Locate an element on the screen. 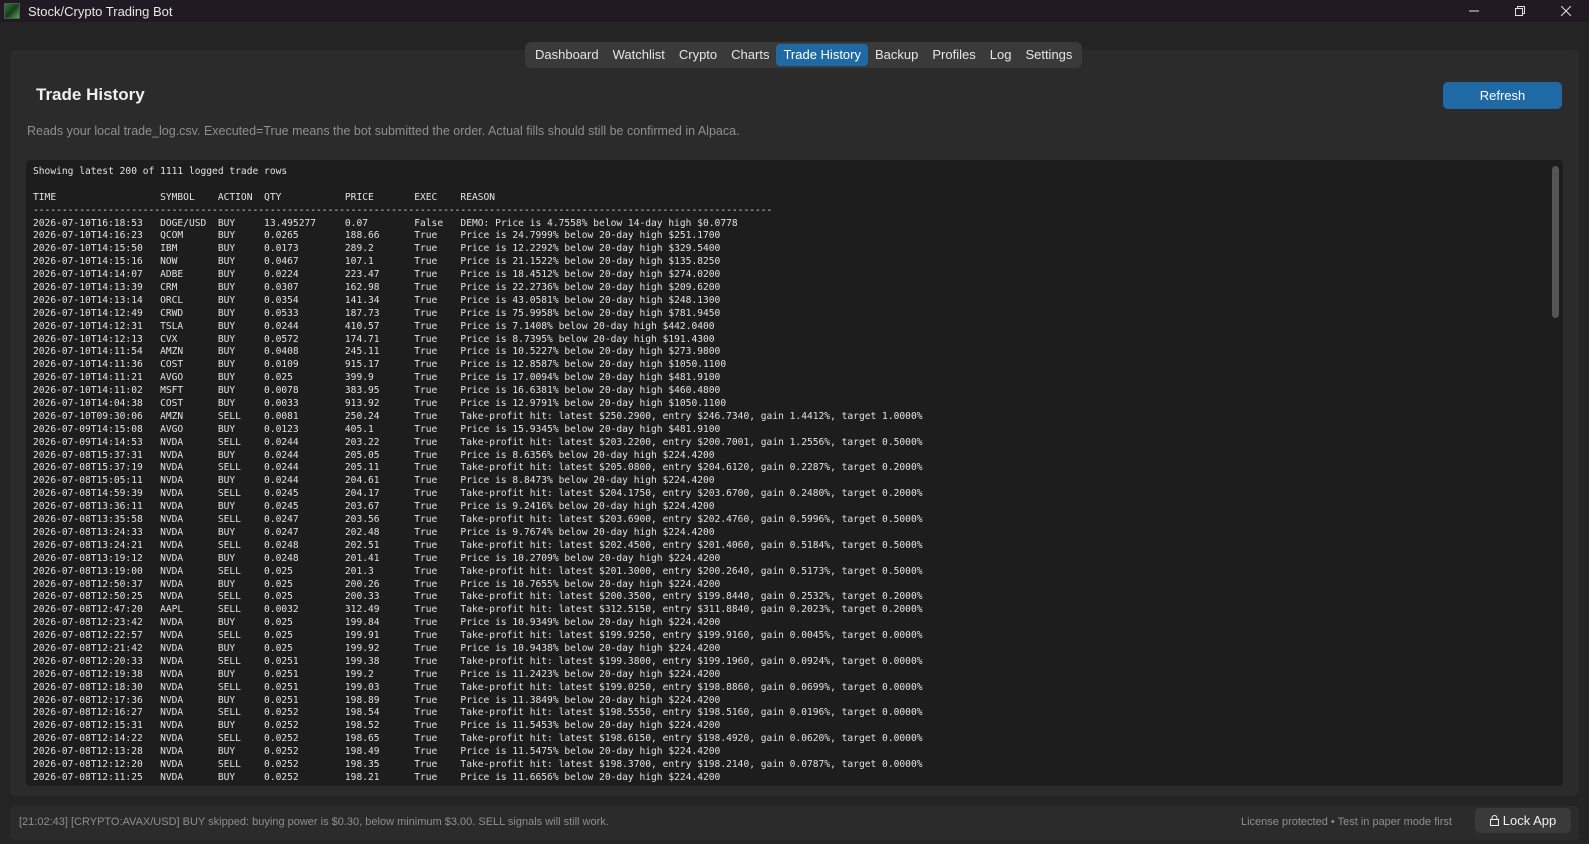 The height and width of the screenshot is (844, 1589). refresh-button: Refresh is located at coordinates (1502, 95).